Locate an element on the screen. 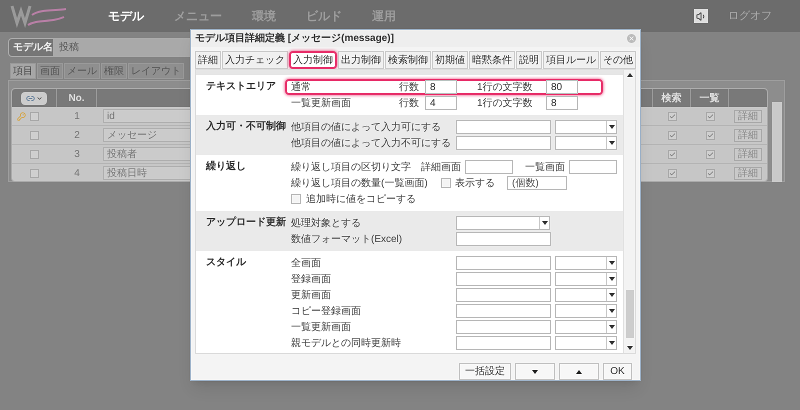 The height and width of the screenshot is (410, 800). field-label: 数値フォーマット(Excel) is located at coordinates (347, 239).